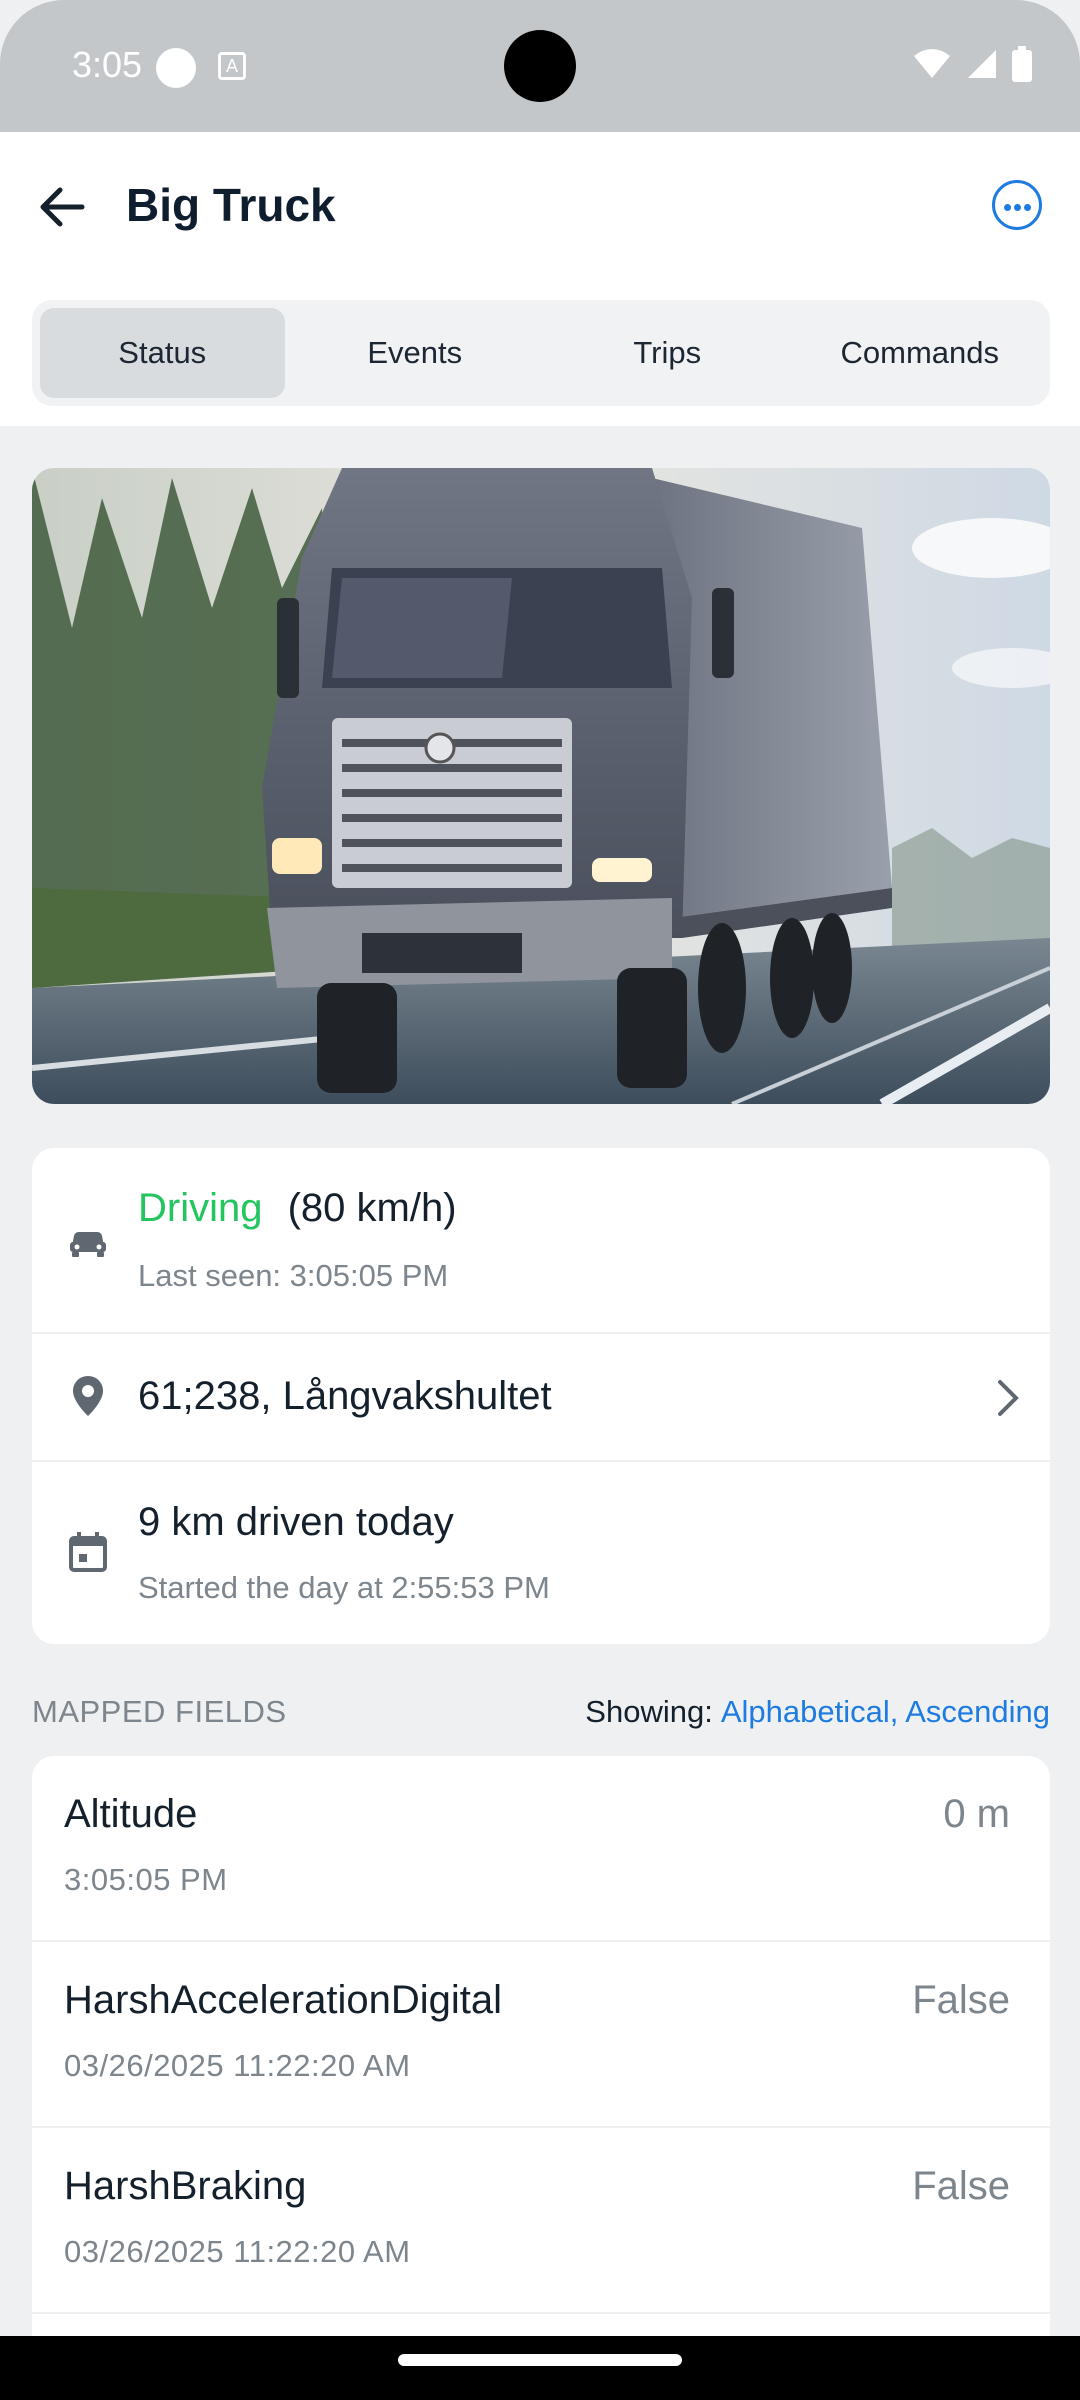  What do you see at coordinates (649, 1711) in the screenshot?
I see `sort-label: Showing:` at bounding box center [649, 1711].